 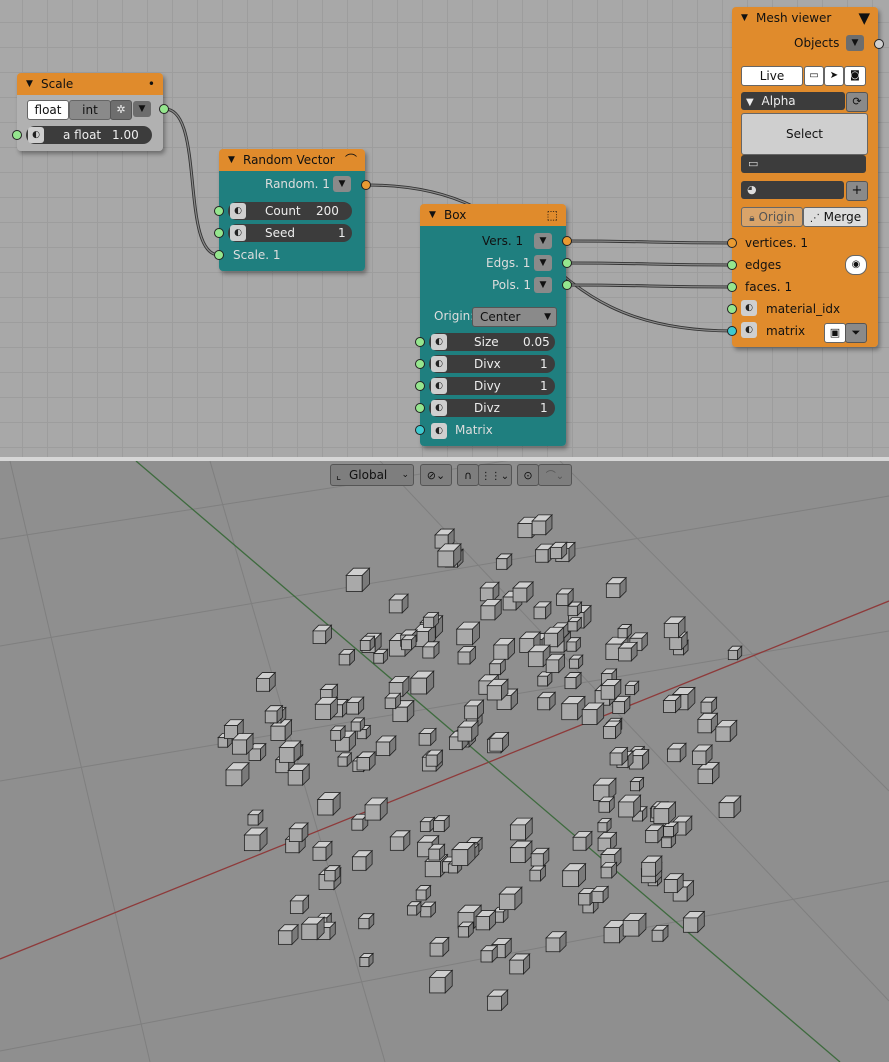 I want to click on size-input-socket, so click(x=420, y=342).